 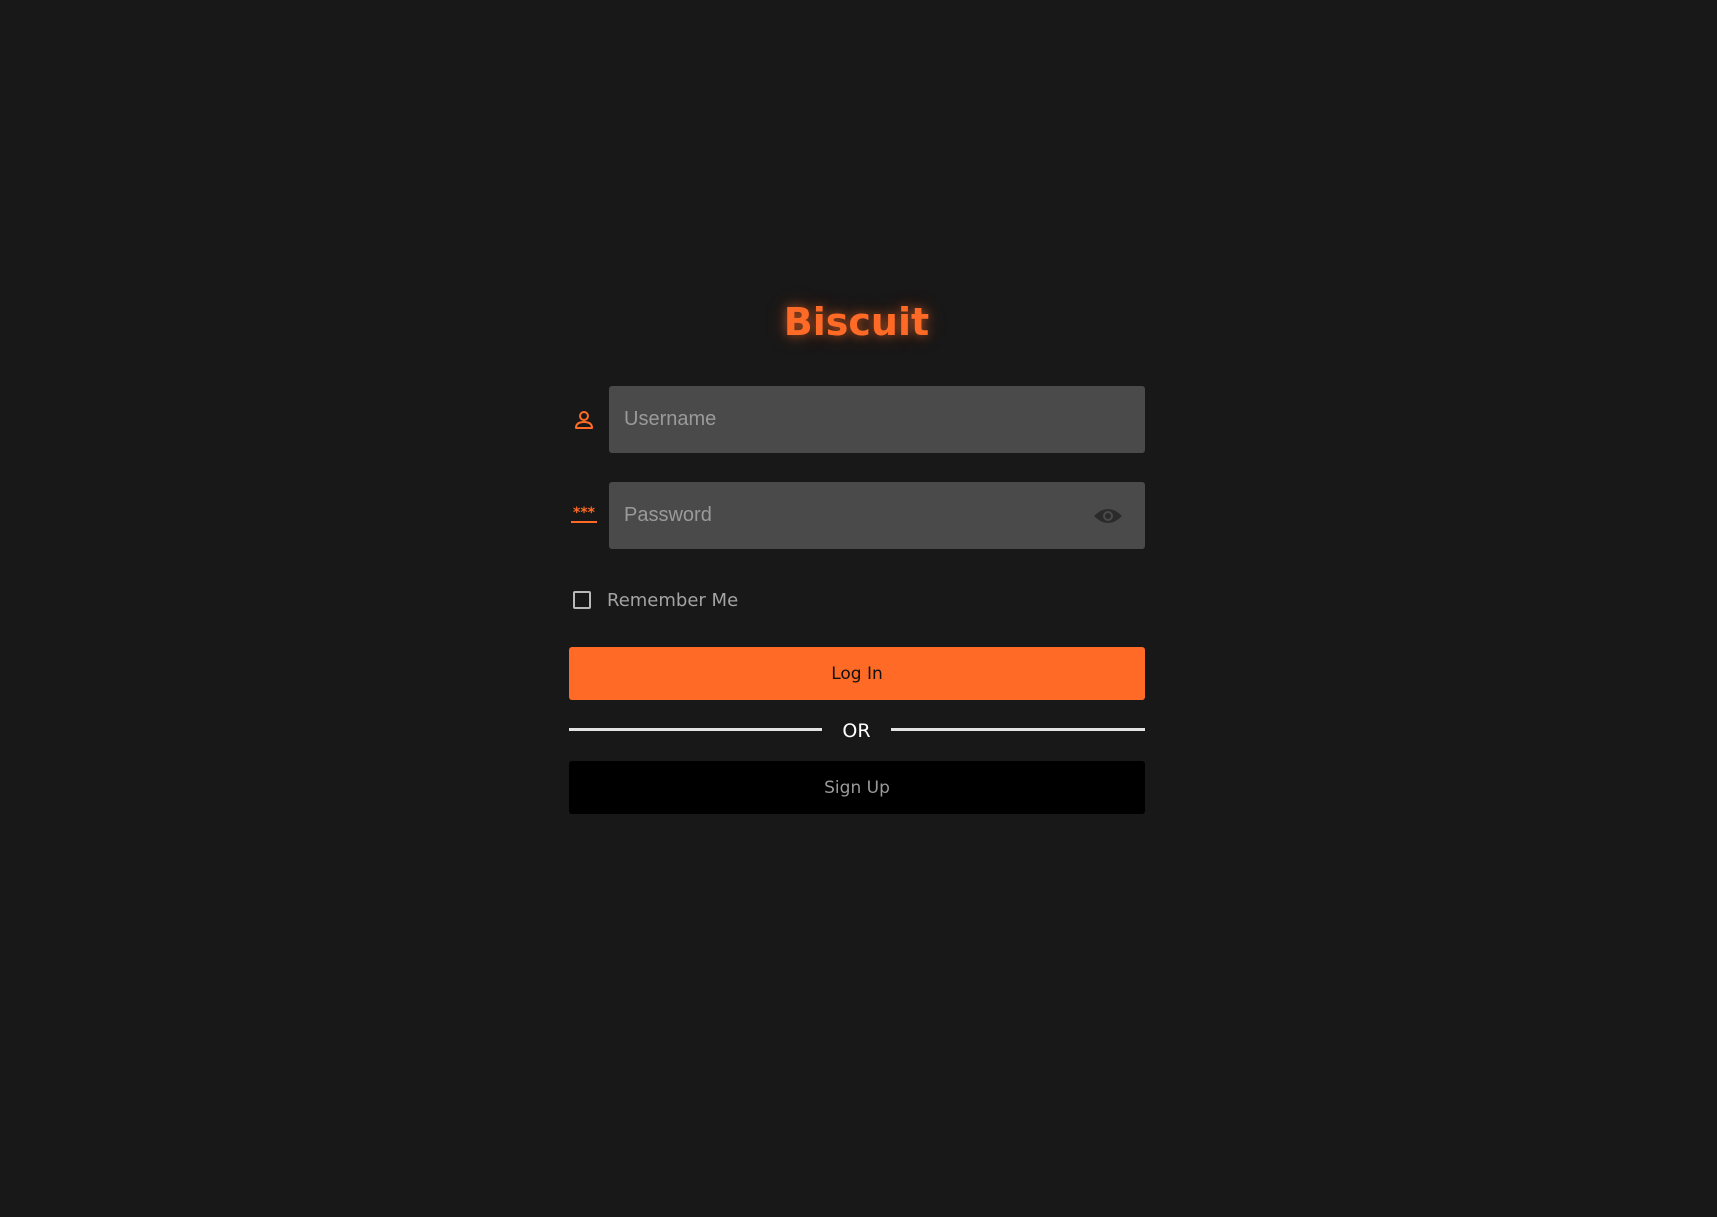 I want to click on or-divider: OR, so click(x=857, y=731).